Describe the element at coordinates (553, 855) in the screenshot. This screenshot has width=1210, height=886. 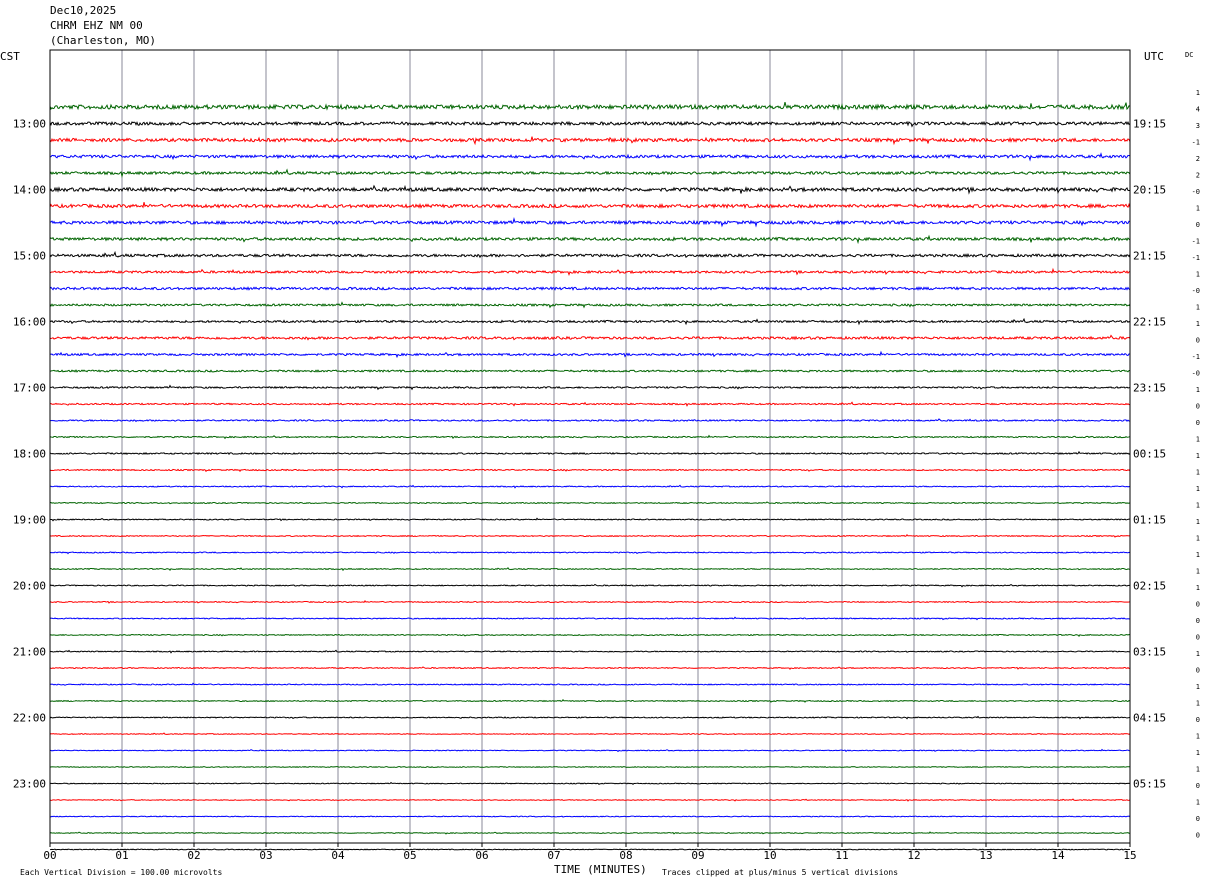
I see `x-tick-label: 07` at that location.